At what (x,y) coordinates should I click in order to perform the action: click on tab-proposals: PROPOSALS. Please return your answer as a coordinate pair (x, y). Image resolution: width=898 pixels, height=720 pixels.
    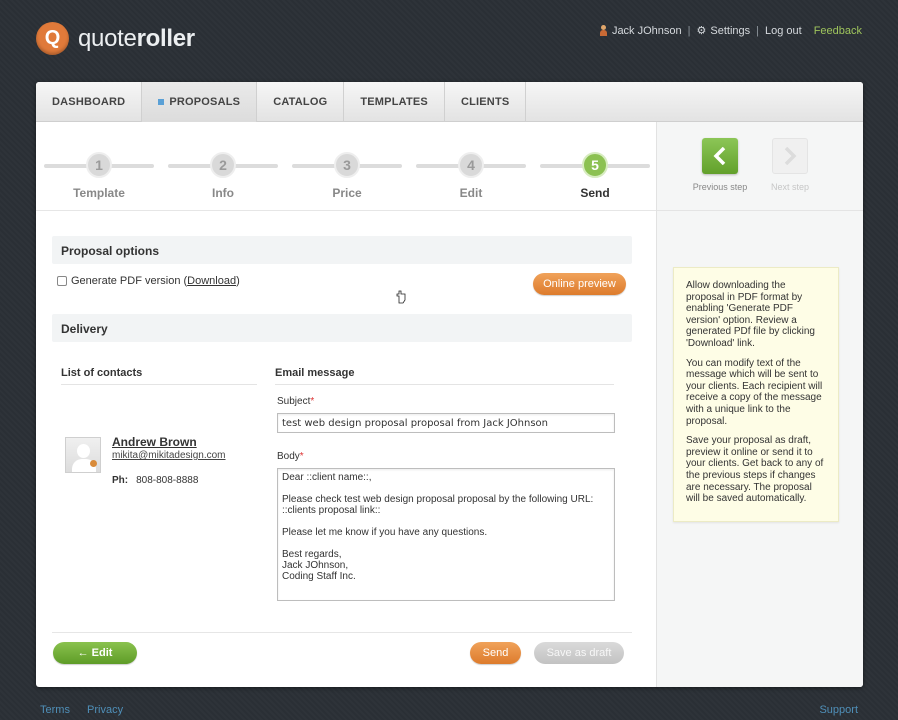
    Looking at the image, I should click on (200, 102).